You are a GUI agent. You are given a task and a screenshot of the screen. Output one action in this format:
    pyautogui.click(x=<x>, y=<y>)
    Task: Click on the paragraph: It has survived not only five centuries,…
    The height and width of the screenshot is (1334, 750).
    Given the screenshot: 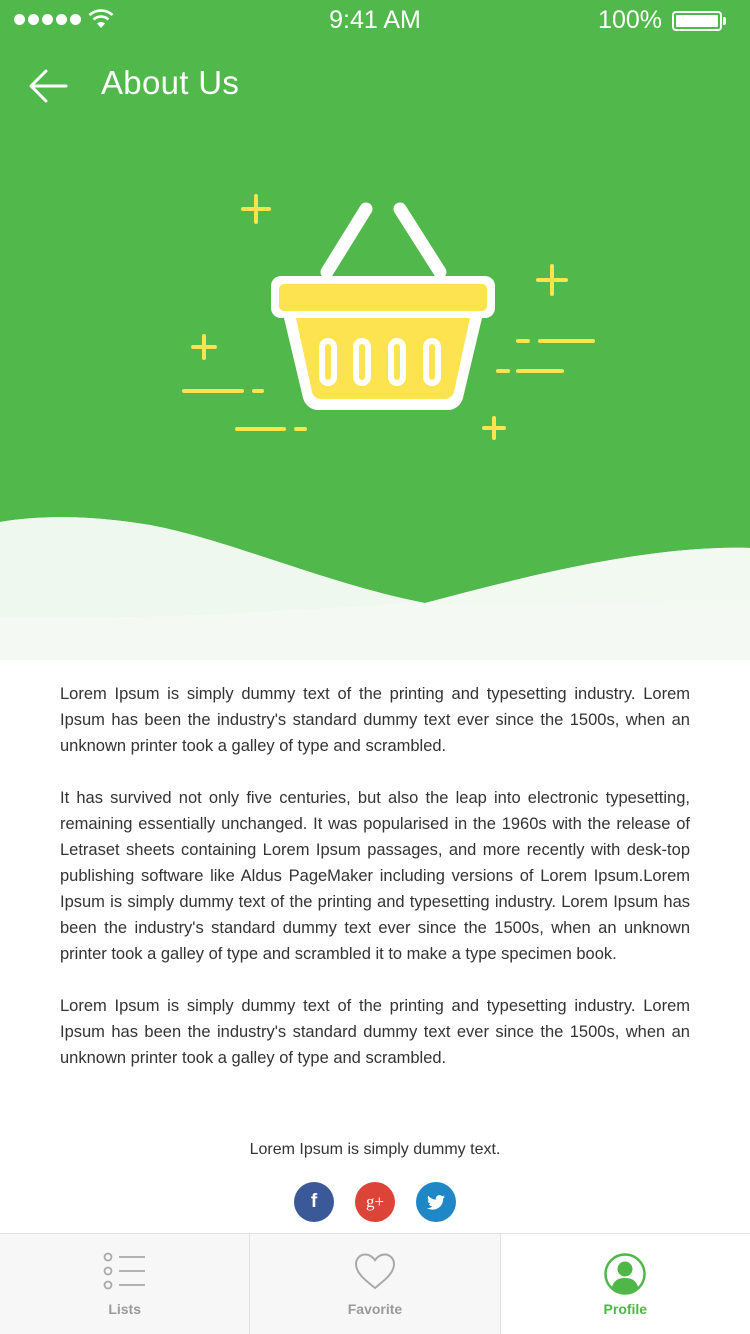 What is the action you would take?
    pyautogui.click(x=375, y=876)
    